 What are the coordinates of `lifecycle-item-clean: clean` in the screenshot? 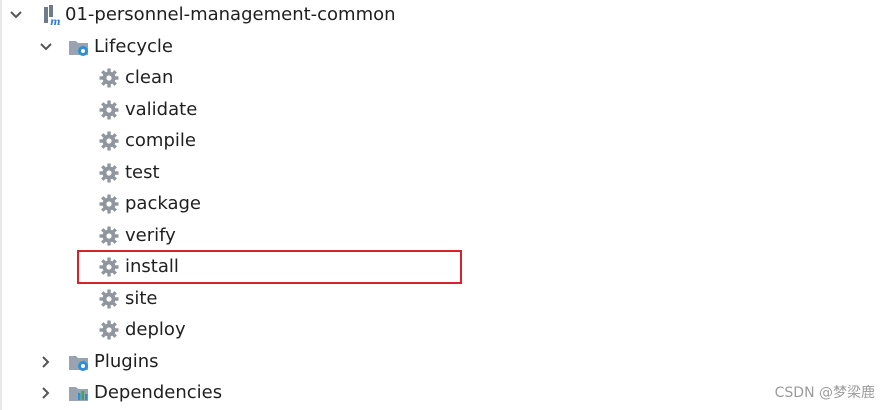 It's located at (135, 78).